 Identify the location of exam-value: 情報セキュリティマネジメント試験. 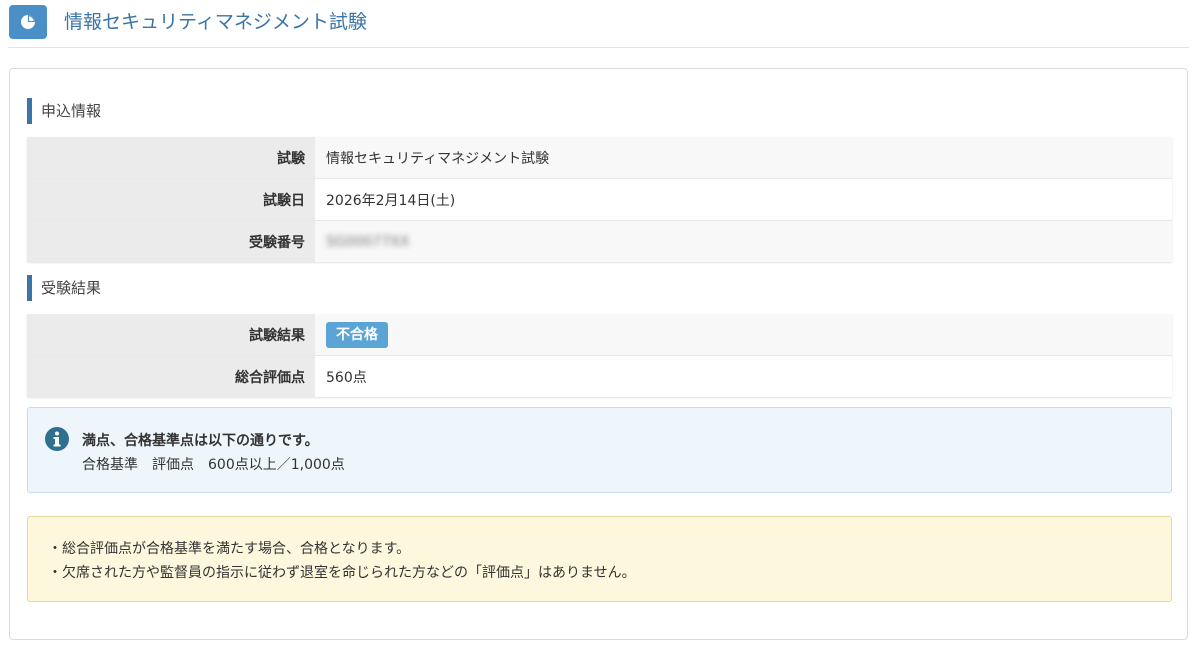
(743, 158).